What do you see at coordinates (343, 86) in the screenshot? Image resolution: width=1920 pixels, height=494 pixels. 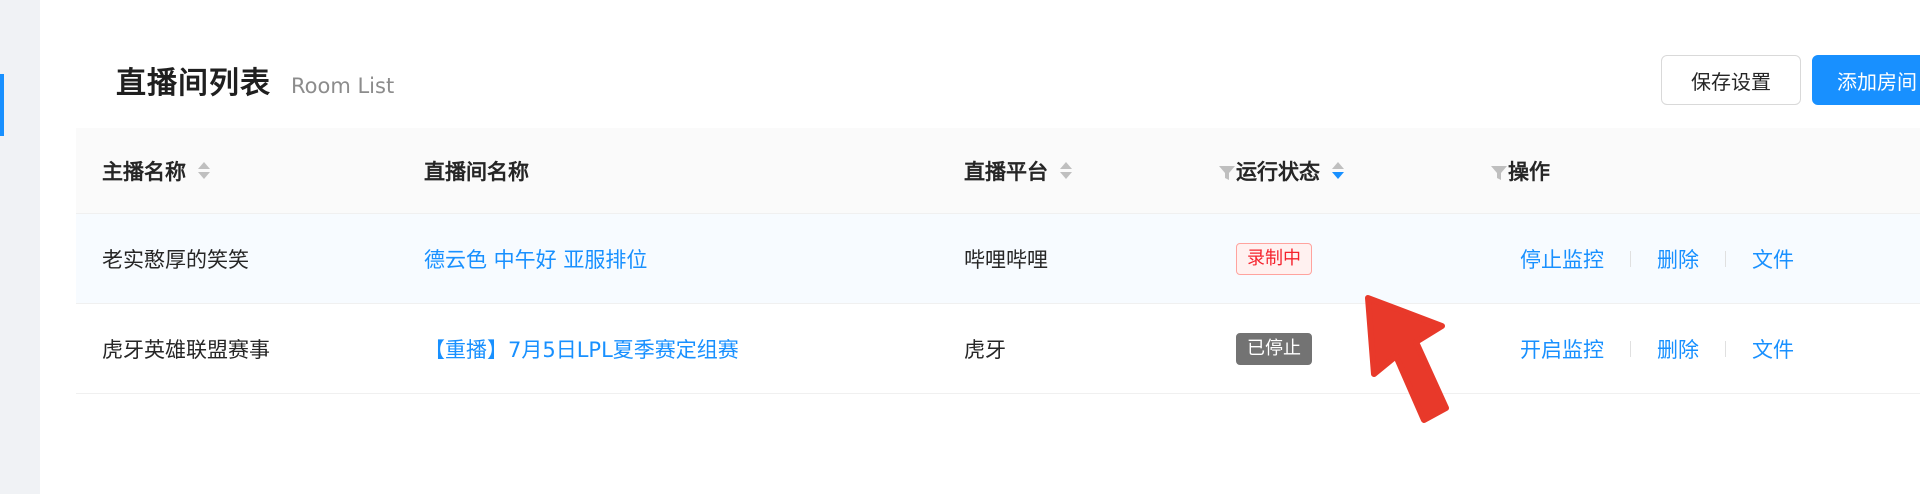 I see `page-subtitle: Room List` at bounding box center [343, 86].